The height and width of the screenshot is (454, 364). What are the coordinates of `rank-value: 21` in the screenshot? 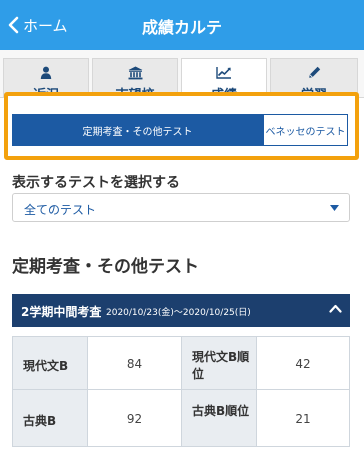 It's located at (303, 419).